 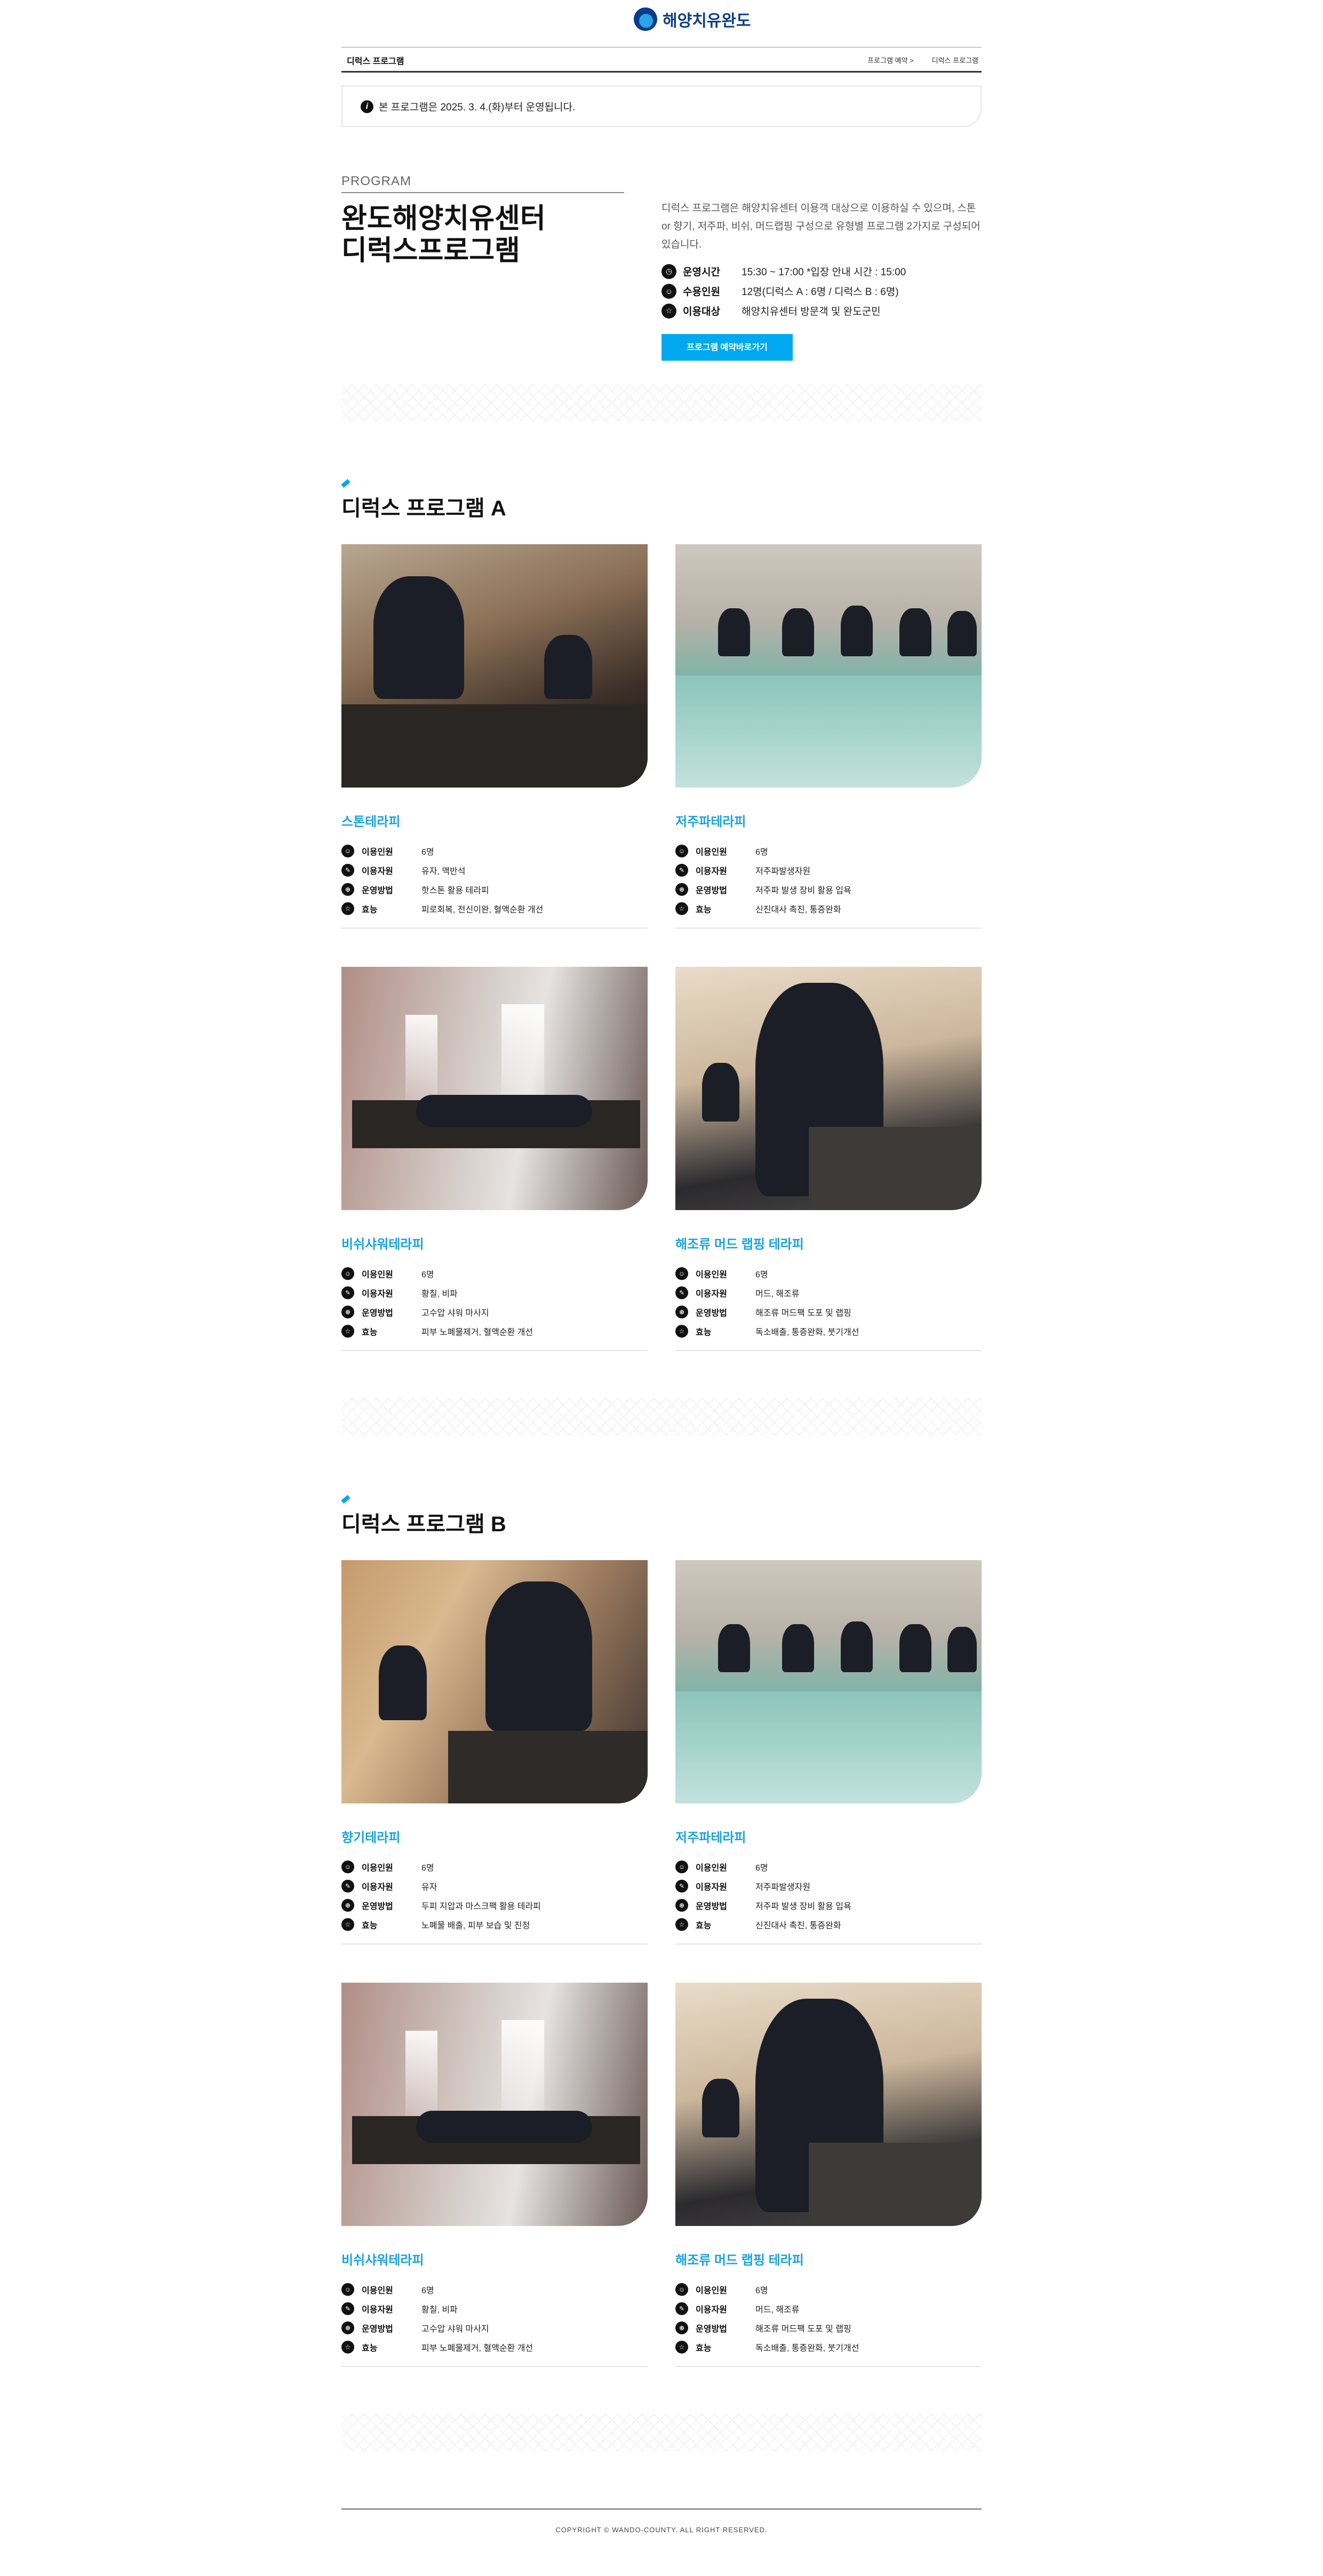 I want to click on spec-value: 피부 노폐물제거, 혈액순환 개선, so click(x=477, y=2348).